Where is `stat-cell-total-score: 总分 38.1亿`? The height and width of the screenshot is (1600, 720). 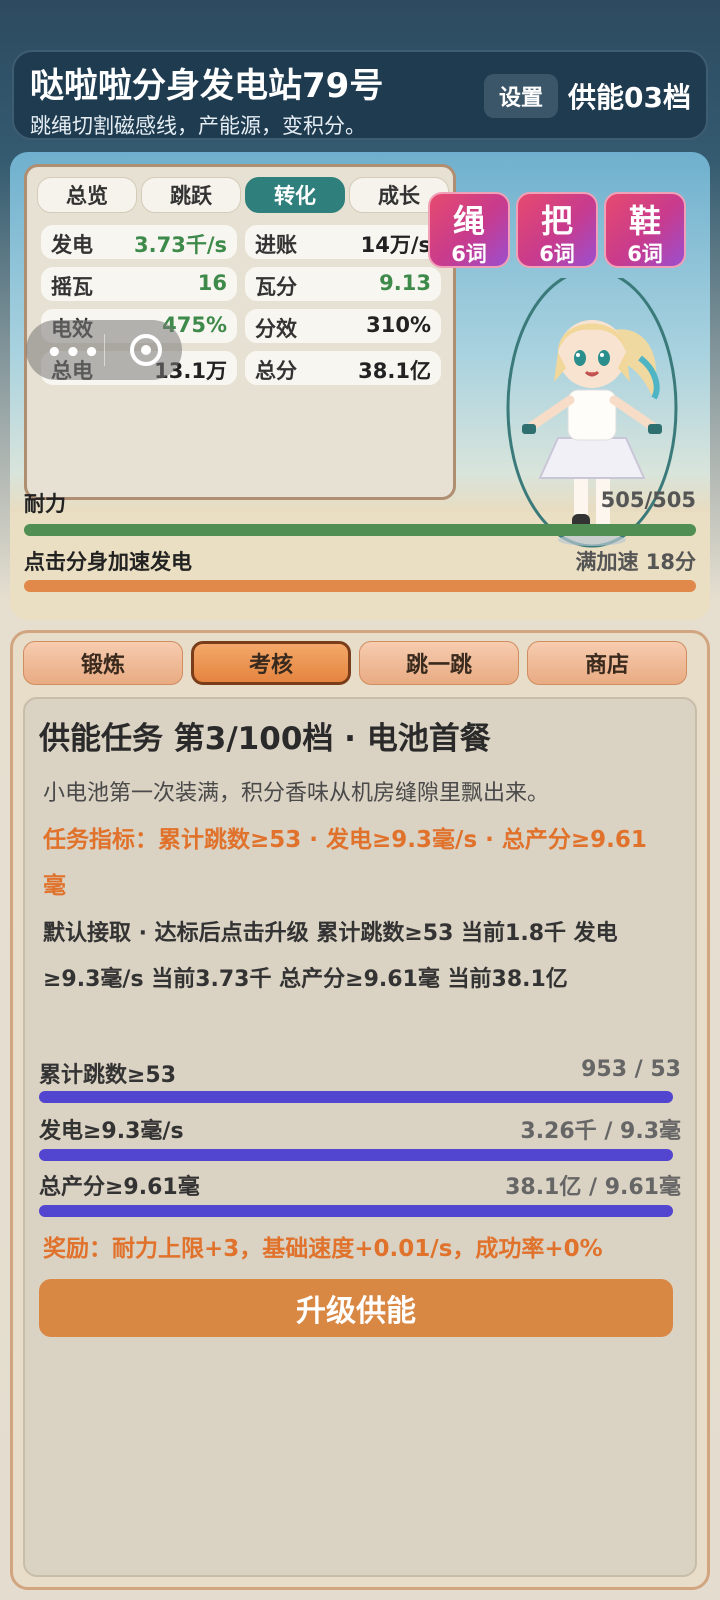 stat-cell-total-score: 总分 38.1亿 is located at coordinates (343, 368).